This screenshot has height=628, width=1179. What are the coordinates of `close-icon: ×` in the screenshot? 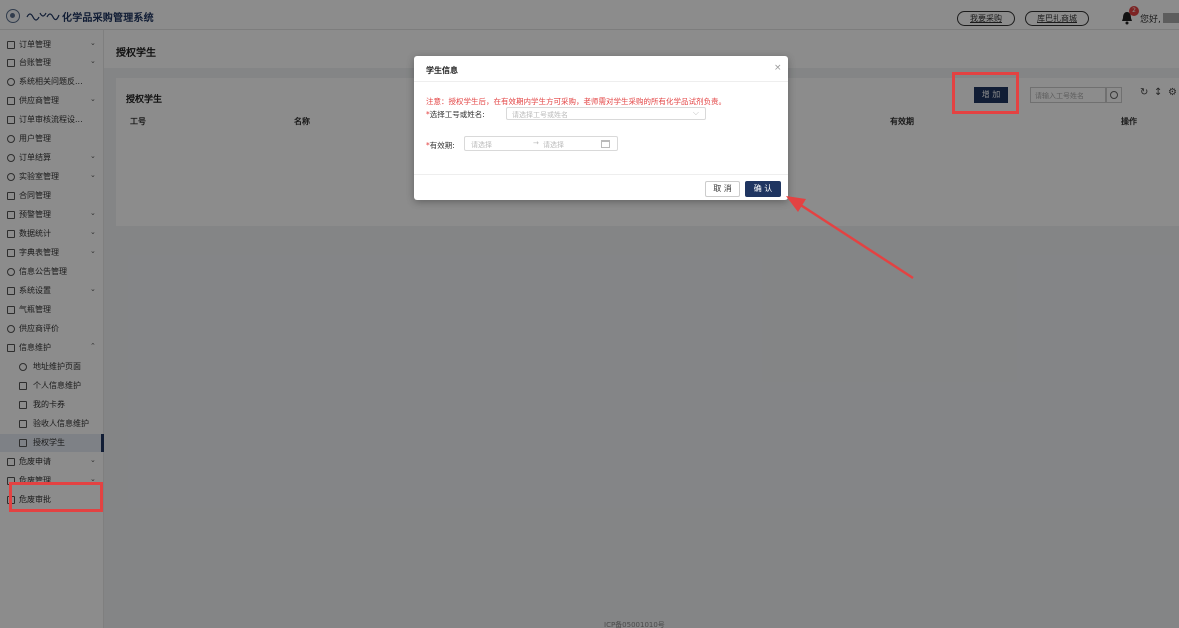 It's located at (778, 68).